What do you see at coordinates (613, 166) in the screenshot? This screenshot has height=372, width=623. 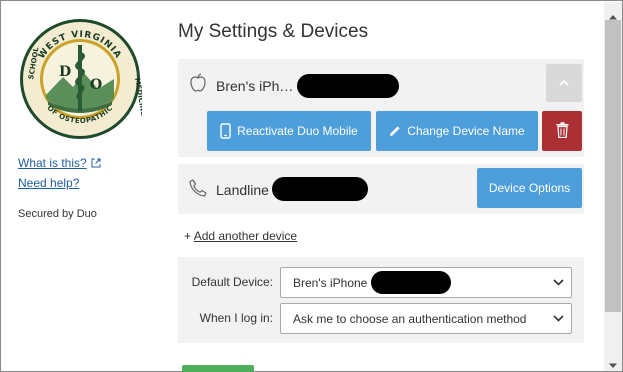 I see `scrollbar-thumb` at bounding box center [613, 166].